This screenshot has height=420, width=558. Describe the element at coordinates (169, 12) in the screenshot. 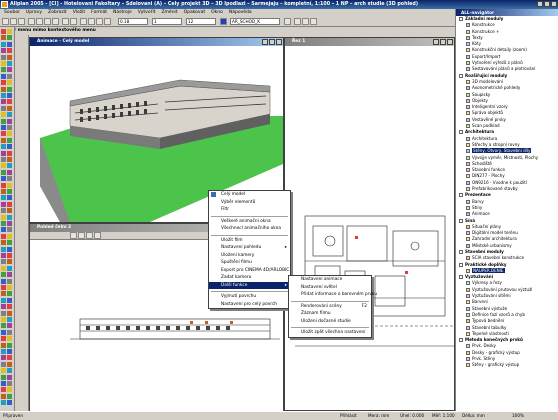

I see `menu-7: Změnit` at that location.